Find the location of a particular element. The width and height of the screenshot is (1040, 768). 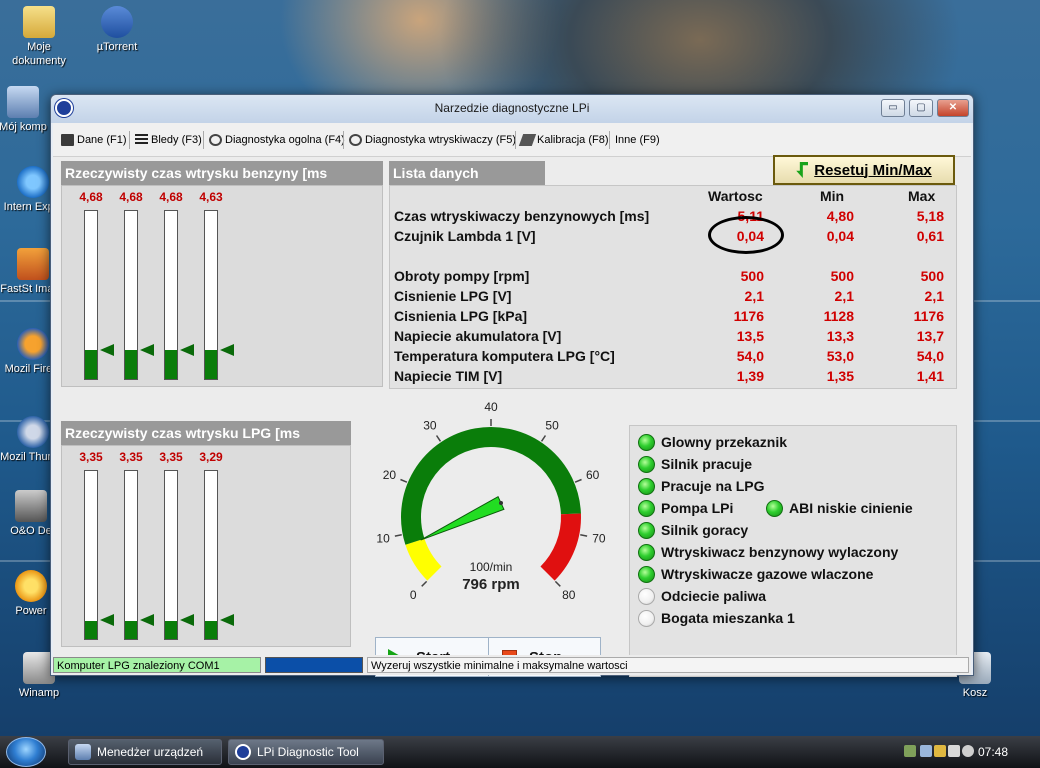

menu-diagnostyka-ogolna: Diagnostyka ogolna (F4) is located at coordinates (277, 140).